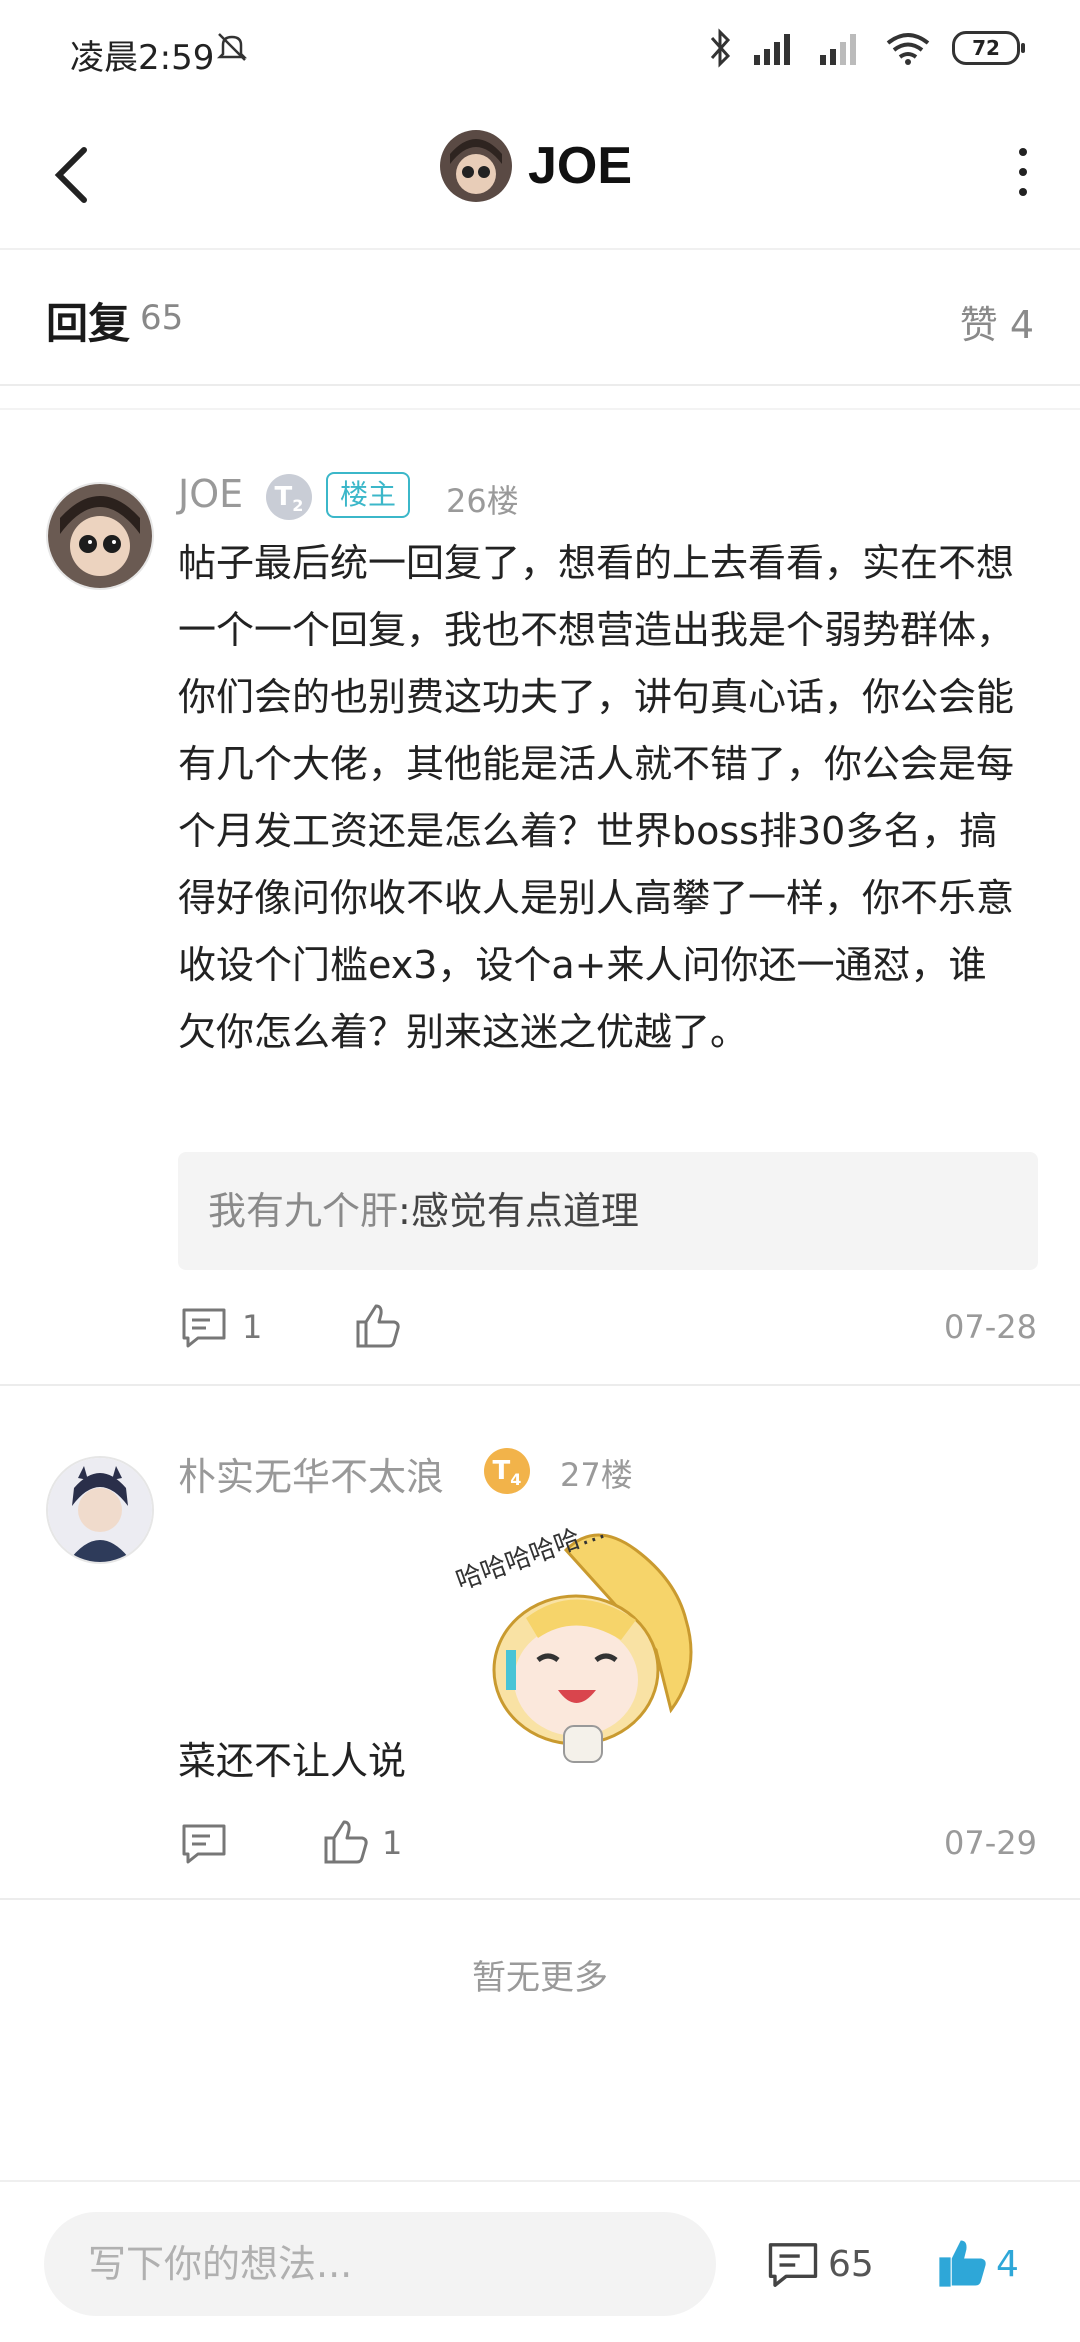 The height and width of the screenshot is (2342, 1080). I want to click on header-avatar, so click(476, 166).